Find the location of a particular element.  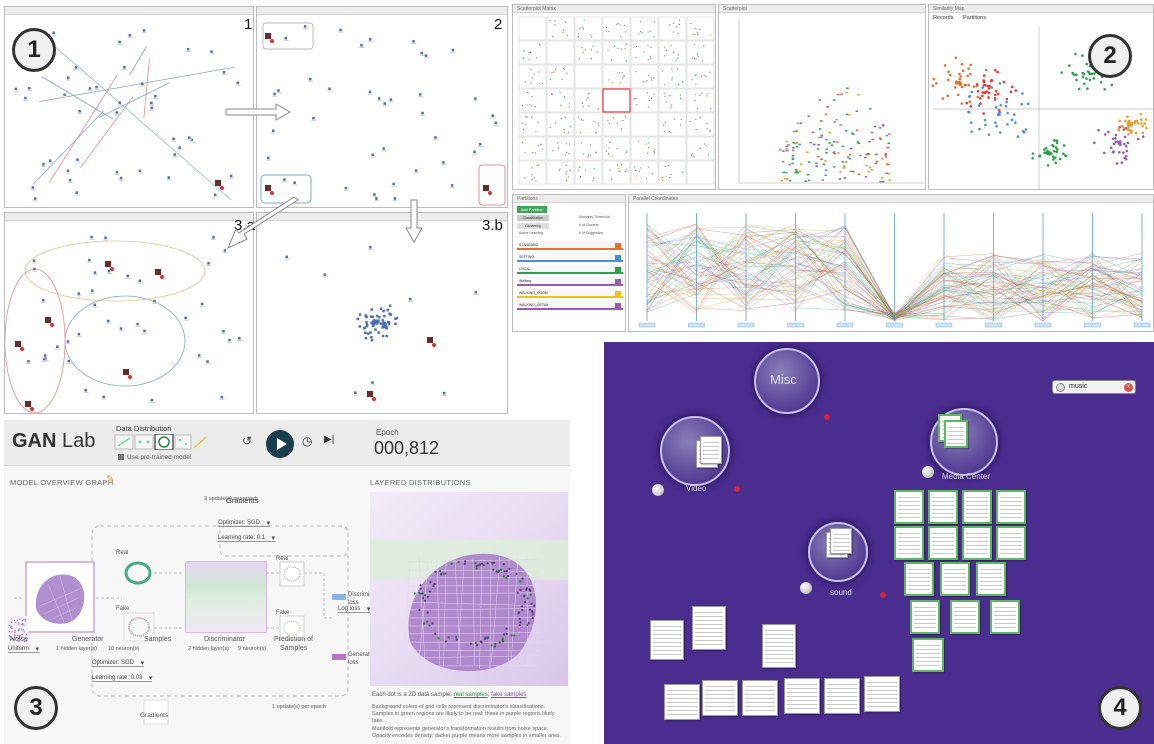

scatterplot-matrix: Scatterplot Matrix is located at coordinates (614, 97).